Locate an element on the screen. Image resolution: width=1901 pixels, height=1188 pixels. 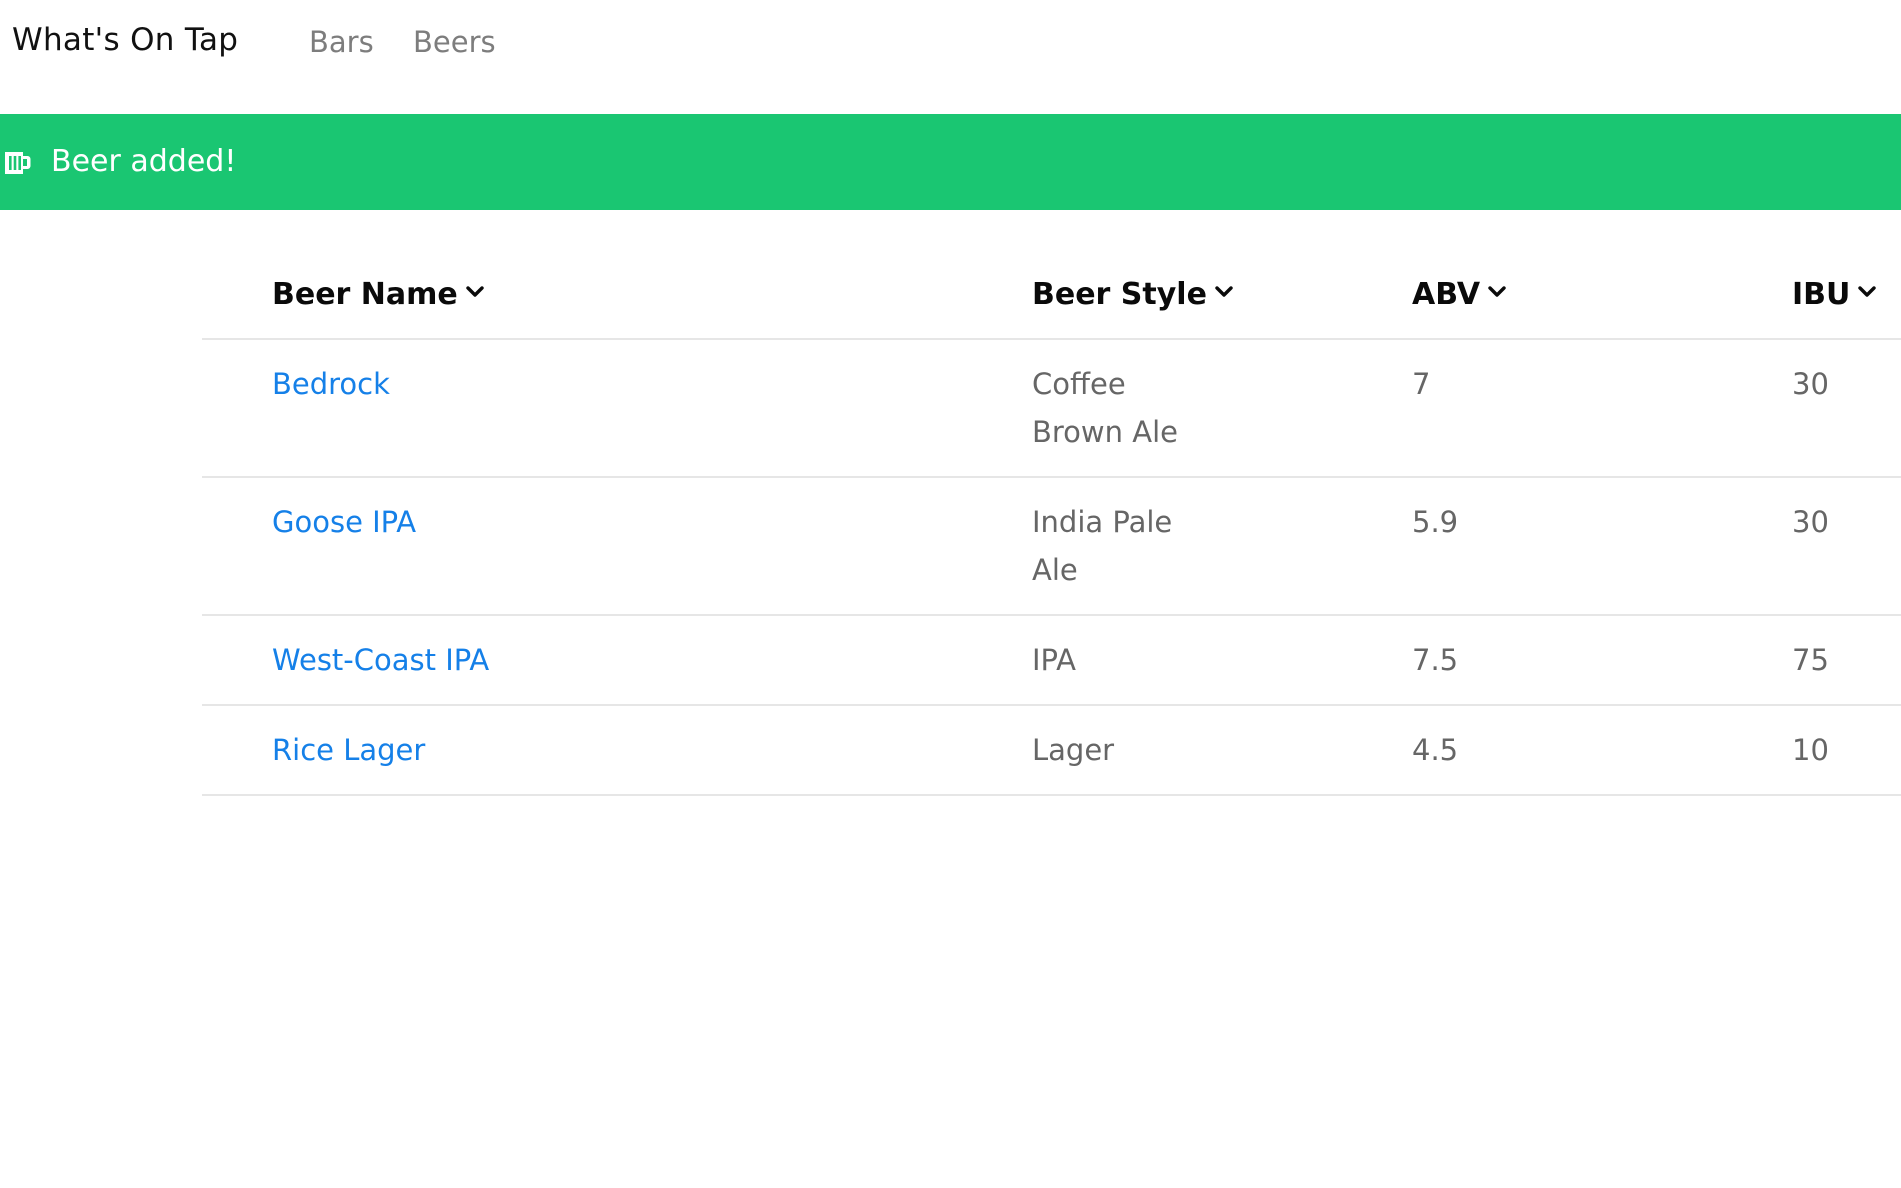
table-header-row: Beer Name Beer Style ABV IBU is located at coordinates (1051, 295).